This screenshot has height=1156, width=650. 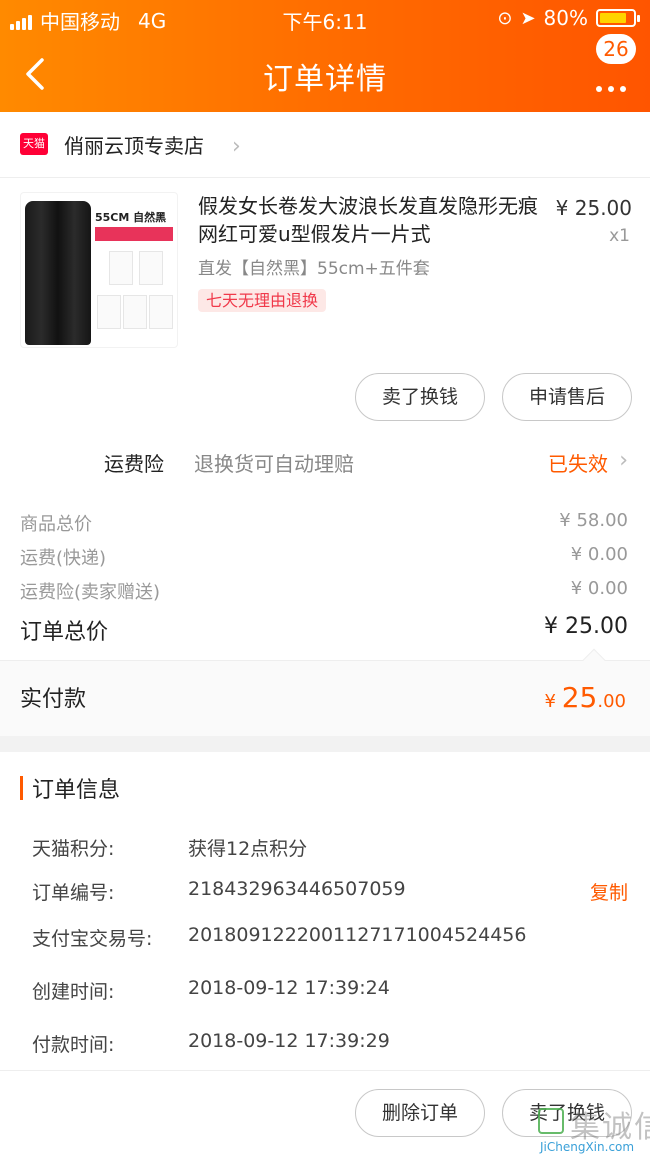 I want to click on watermark-logo-icon, so click(x=551, y=1121).